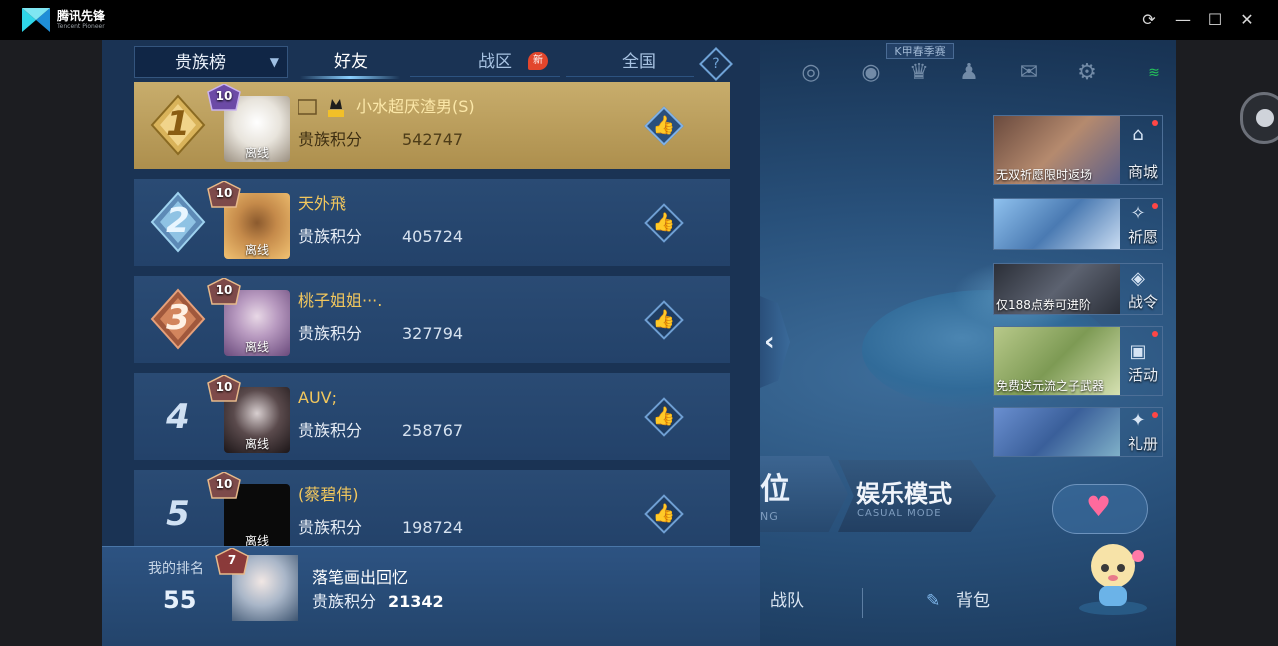 The height and width of the screenshot is (646, 1278). Describe the element at coordinates (36, 20) in the screenshot. I see `app-logo-icon` at that location.